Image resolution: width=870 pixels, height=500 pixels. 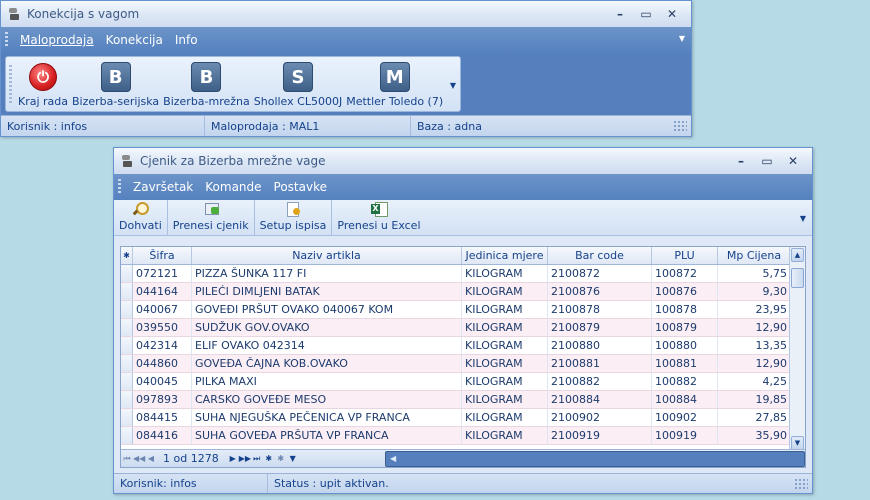 What do you see at coordinates (685, 345) in the screenshot?
I see `cell-plu: 100880` at bounding box center [685, 345].